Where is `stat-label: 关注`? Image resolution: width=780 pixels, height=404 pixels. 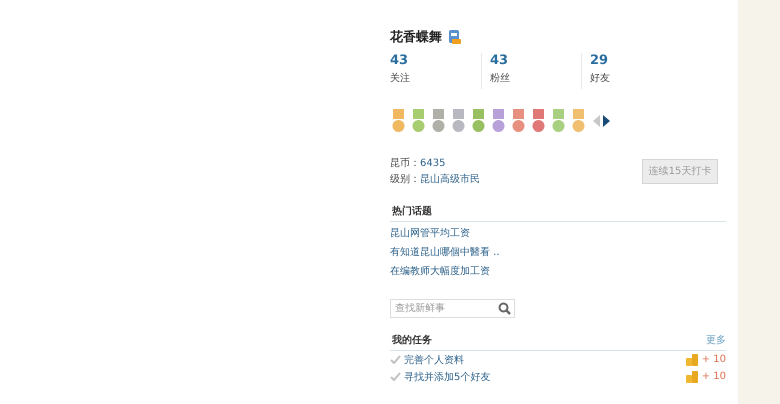 stat-label: 关注 is located at coordinates (400, 78).